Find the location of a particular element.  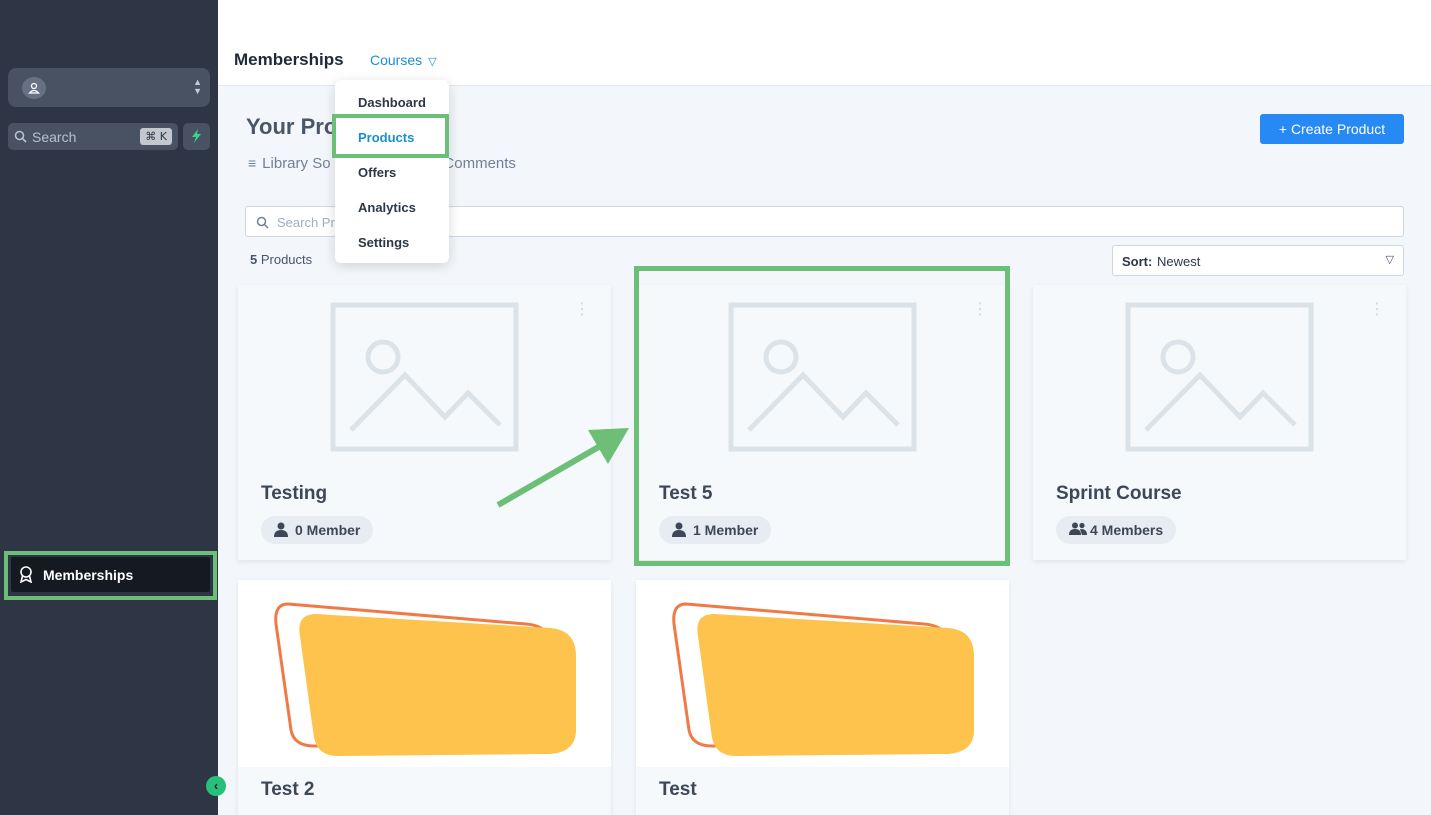

lightning-icon is located at coordinates (196, 136).